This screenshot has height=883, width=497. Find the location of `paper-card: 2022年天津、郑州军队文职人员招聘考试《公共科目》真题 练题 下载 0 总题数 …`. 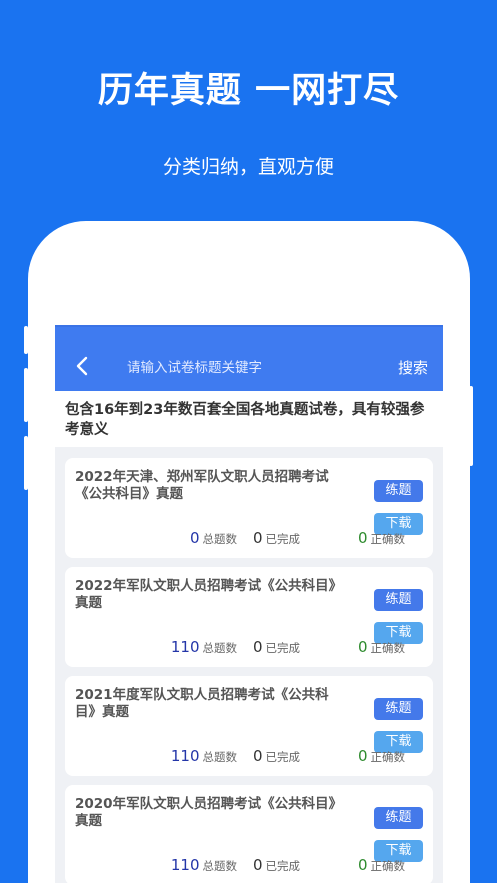

paper-card: 2022年天津、郑州军队文职人员招聘考试《公共科目》真题 练题 下载 0 总题数 … is located at coordinates (249, 508).